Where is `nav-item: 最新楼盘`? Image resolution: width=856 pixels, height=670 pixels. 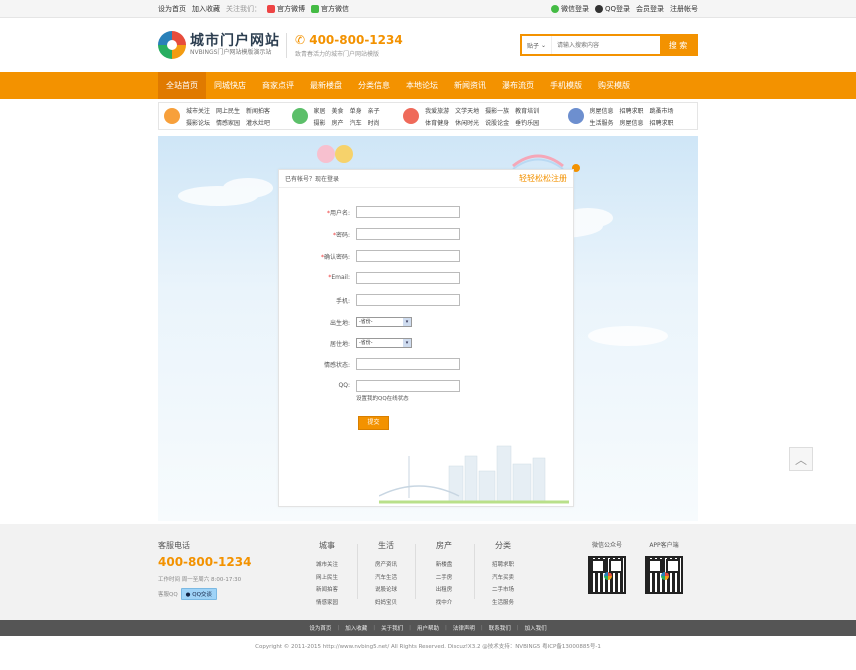
nav-item: 最新楼盘 is located at coordinates (326, 85).